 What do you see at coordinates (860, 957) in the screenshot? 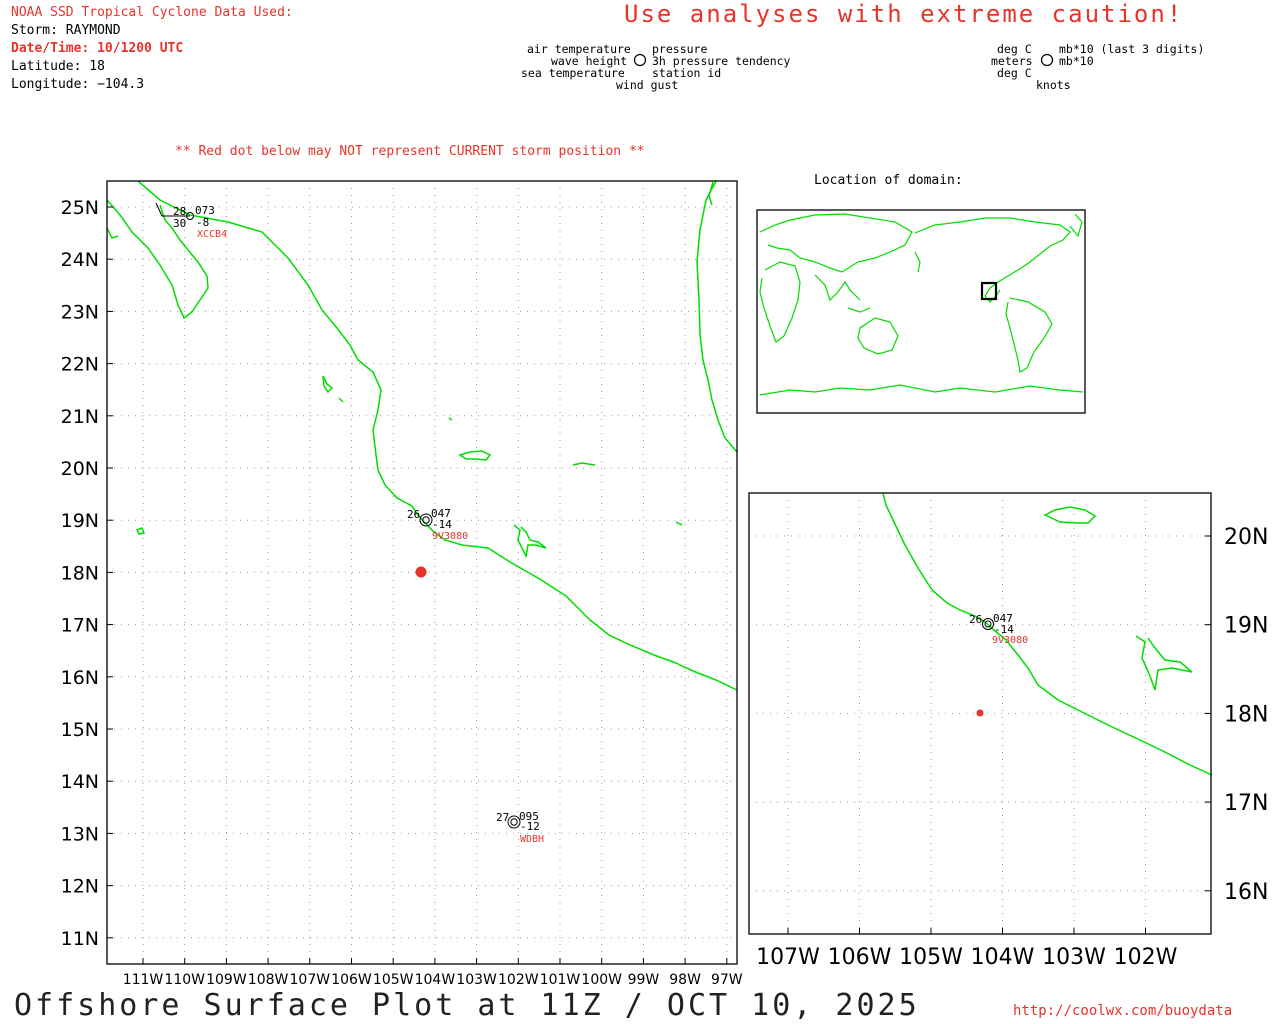
I see `zoom-lon-label: 106W` at bounding box center [860, 957].